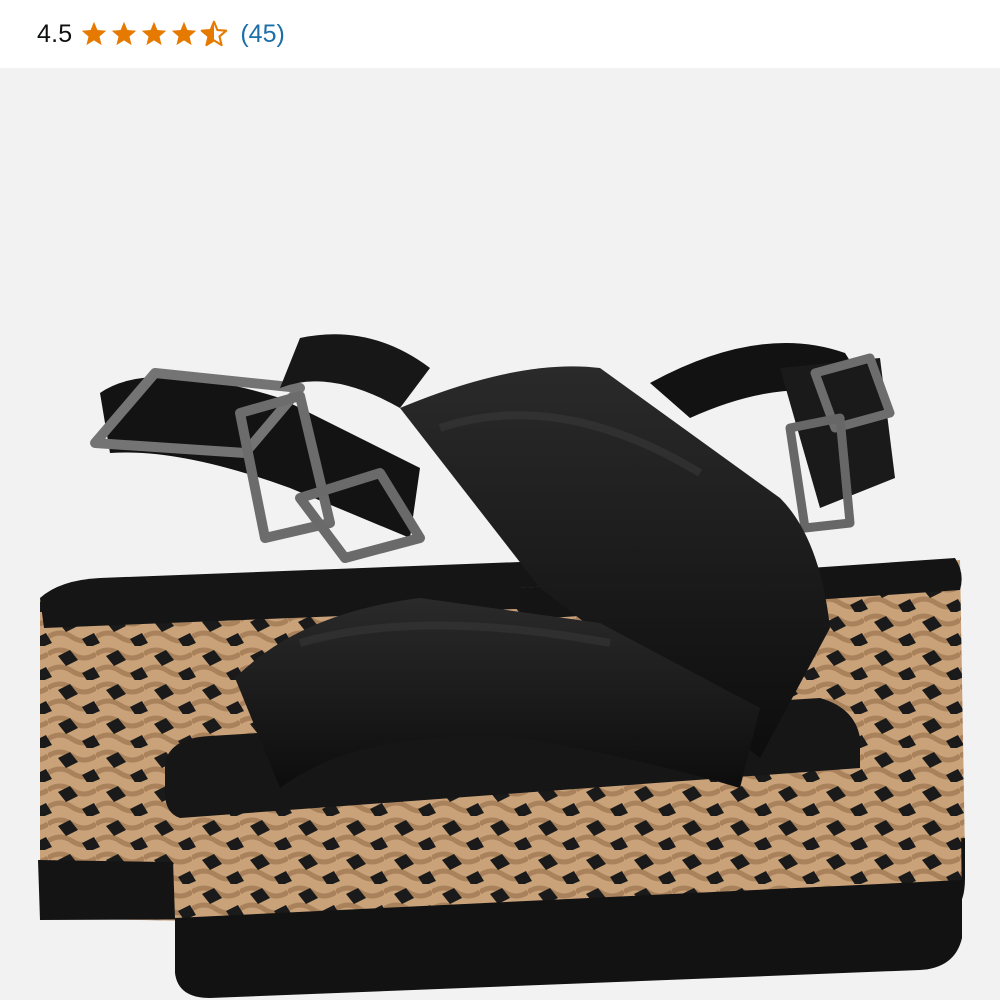  What do you see at coordinates (500, 34) in the screenshot?
I see `rating-summary: 4.5 (45)` at bounding box center [500, 34].